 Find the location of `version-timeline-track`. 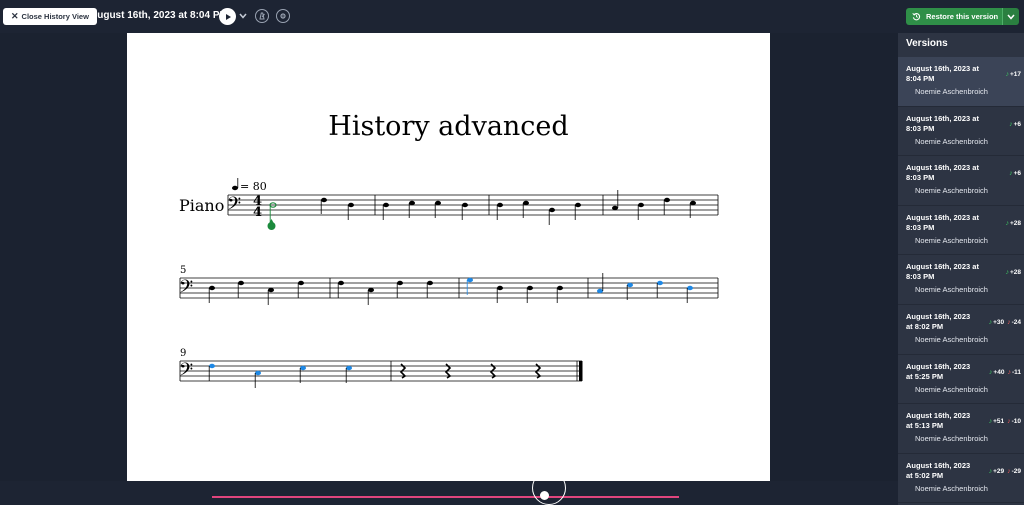

version-timeline-track is located at coordinates (445, 497).